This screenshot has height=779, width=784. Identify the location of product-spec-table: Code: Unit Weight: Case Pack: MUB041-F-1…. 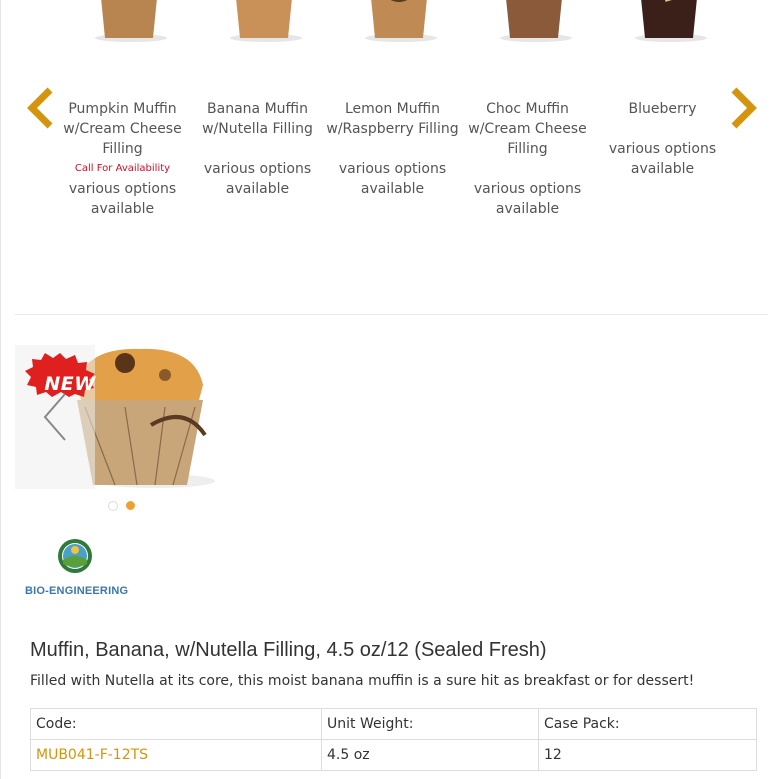
(393, 739).